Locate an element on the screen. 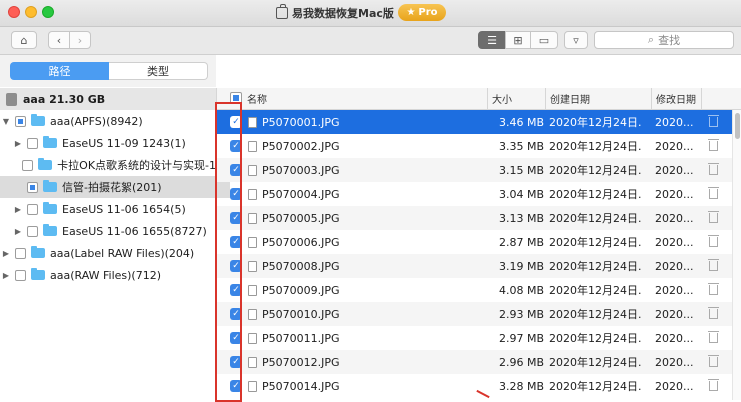 The image size is (741, 402). file-name: P5070003.JPG is located at coordinates (301, 170).